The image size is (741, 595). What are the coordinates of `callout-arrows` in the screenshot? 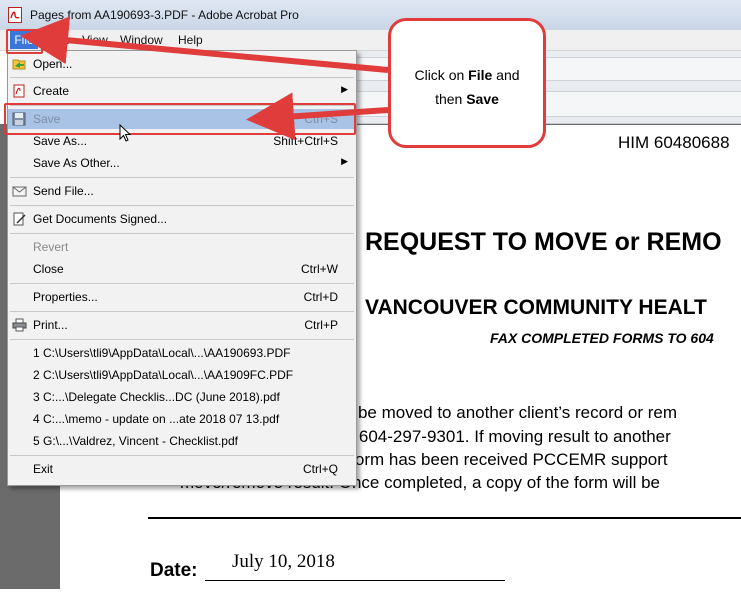 It's located at (204, 78).